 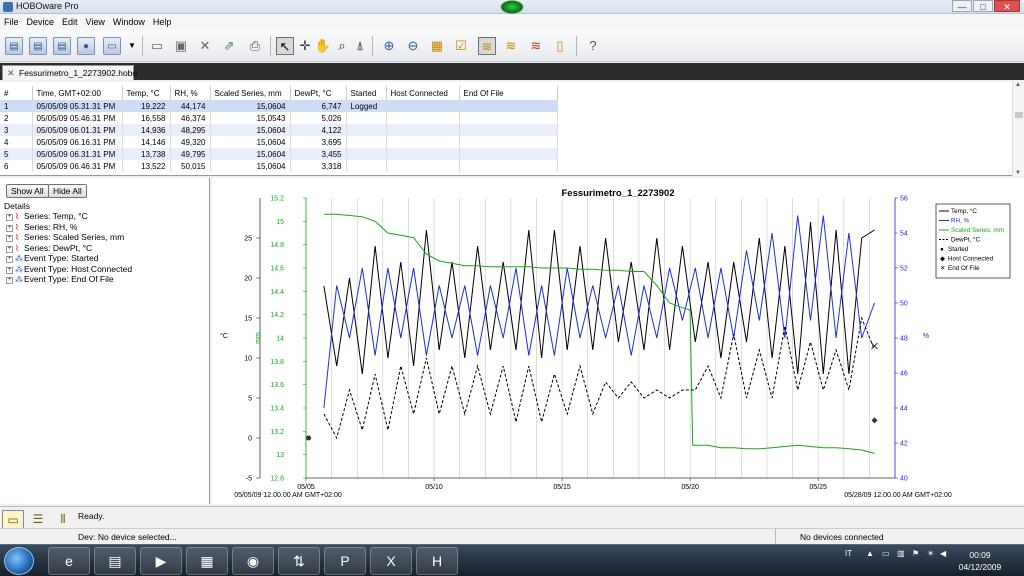 What do you see at coordinates (77, 166) in the screenshot?
I see `table-cell: 05/05/09 06.46.31 PM` at bounding box center [77, 166].